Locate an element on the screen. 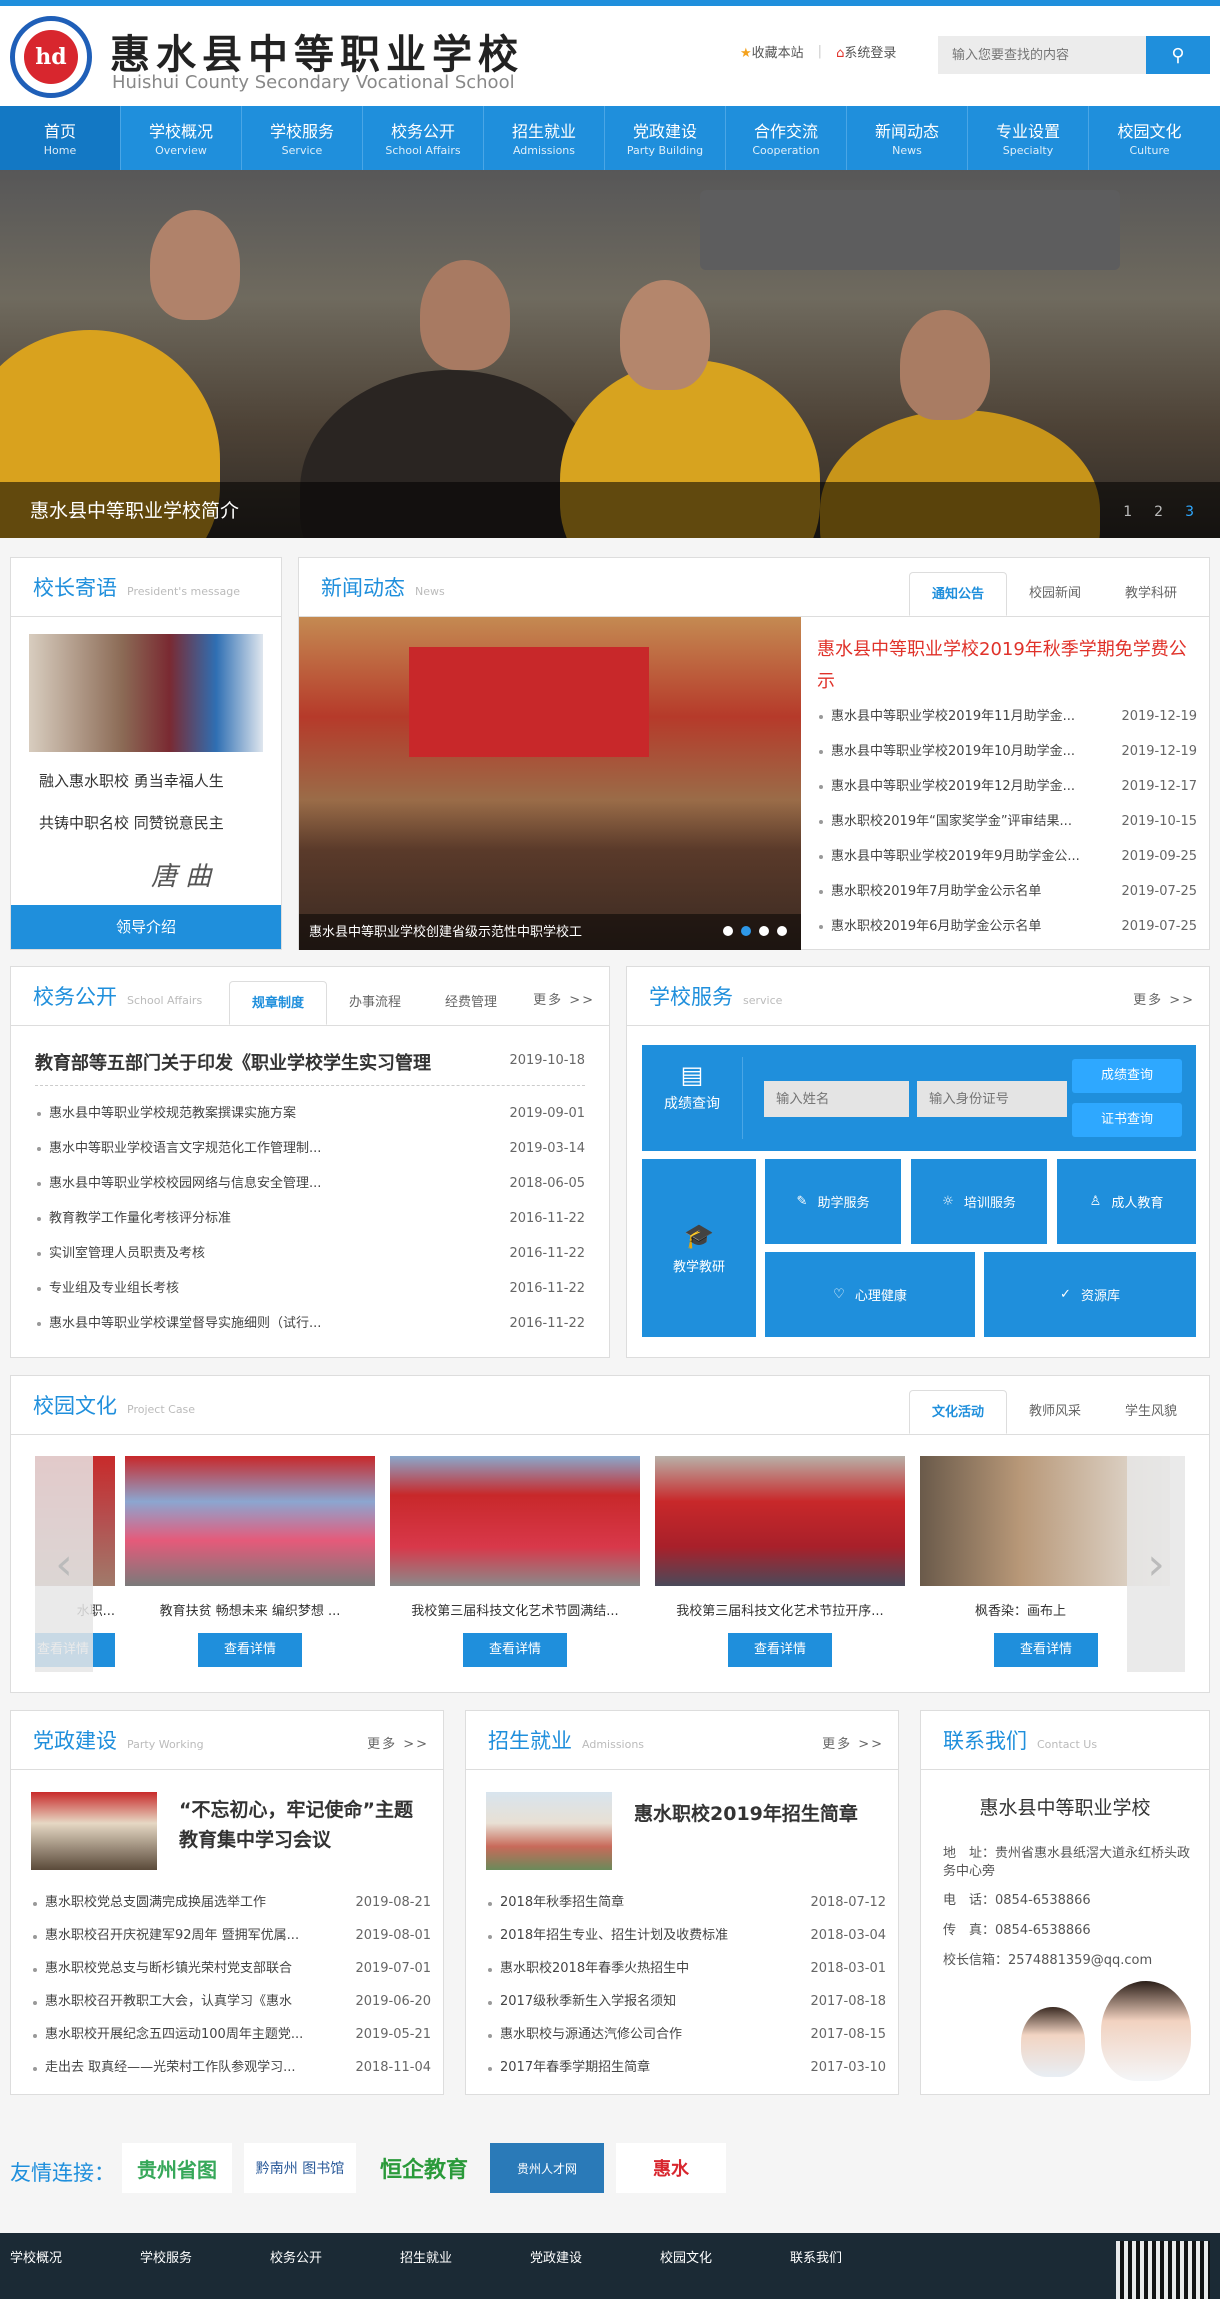 This screenshot has height=2299, width=1220. login-link: ⌂系统登录 is located at coordinates (866, 51).